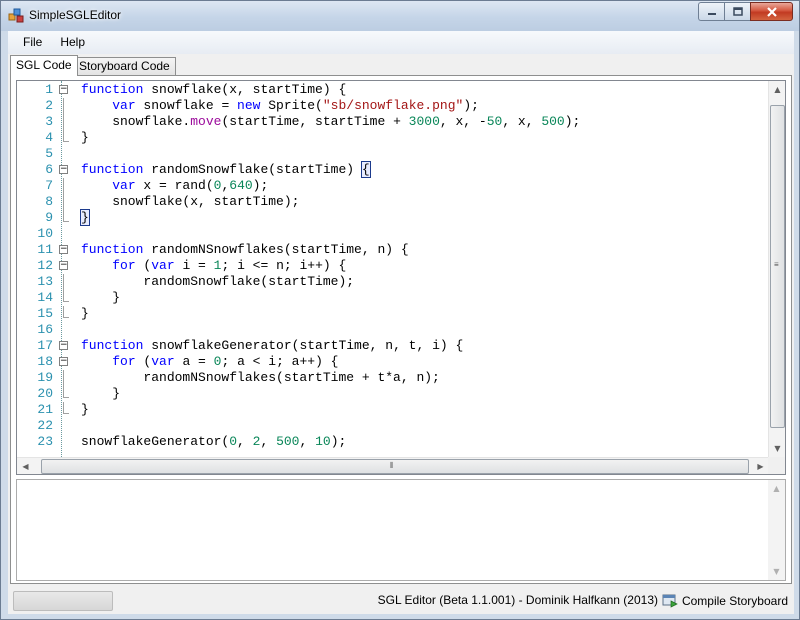  What do you see at coordinates (393, 442) in the screenshot?
I see `code-line: 23 snowflakeGenerator(0, 2, 500, 10);` at bounding box center [393, 442].